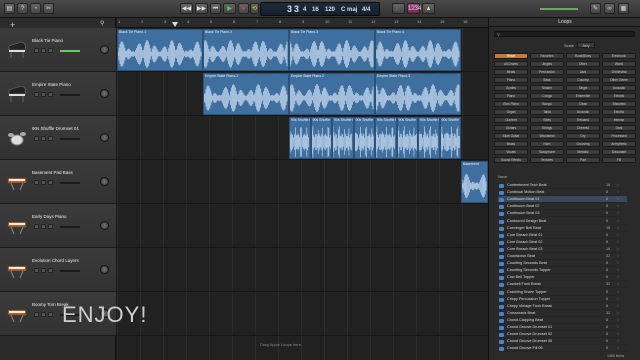 Image resolution: width=640 pixels, height=360 pixels. I want to click on tuner-icon: ♩, so click(398, 8).